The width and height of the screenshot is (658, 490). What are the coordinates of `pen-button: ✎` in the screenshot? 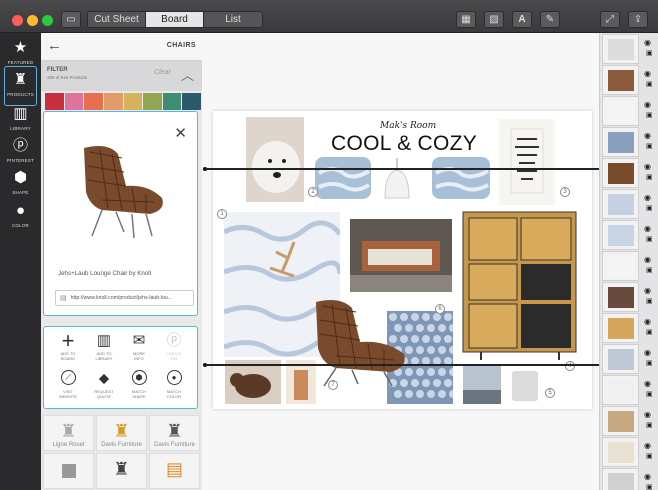 It's located at (550, 19).